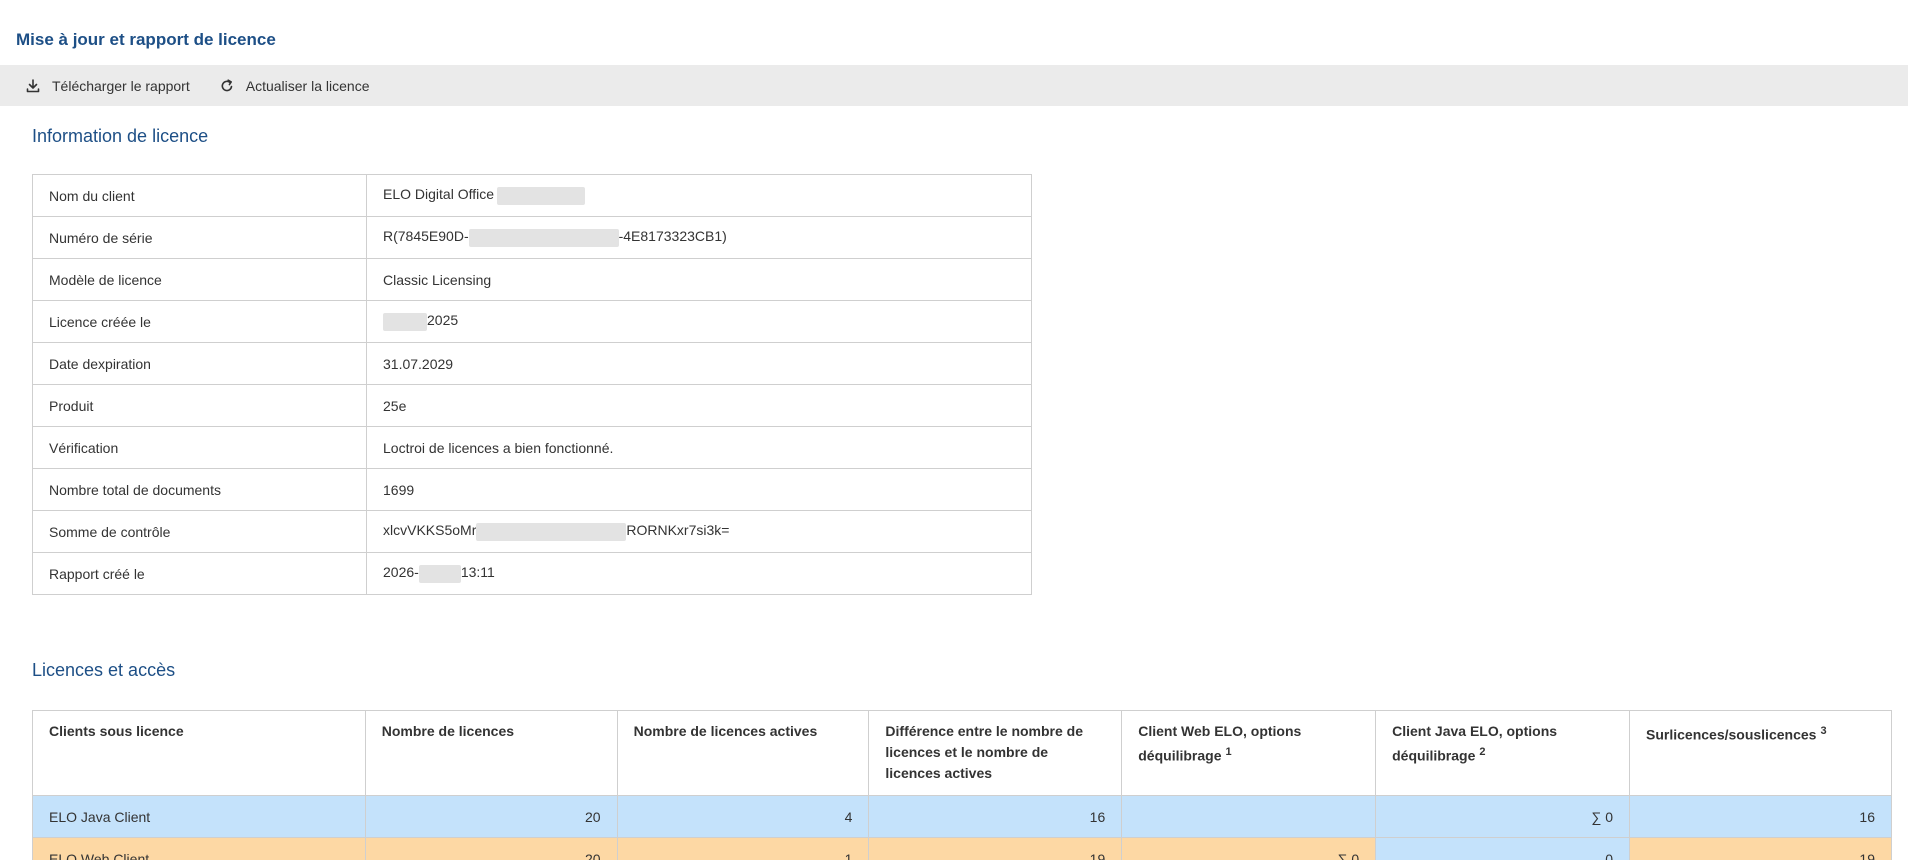 The width and height of the screenshot is (1908, 860). Describe the element at coordinates (1823, 731) in the screenshot. I see `footnote-marker: 3` at that location.